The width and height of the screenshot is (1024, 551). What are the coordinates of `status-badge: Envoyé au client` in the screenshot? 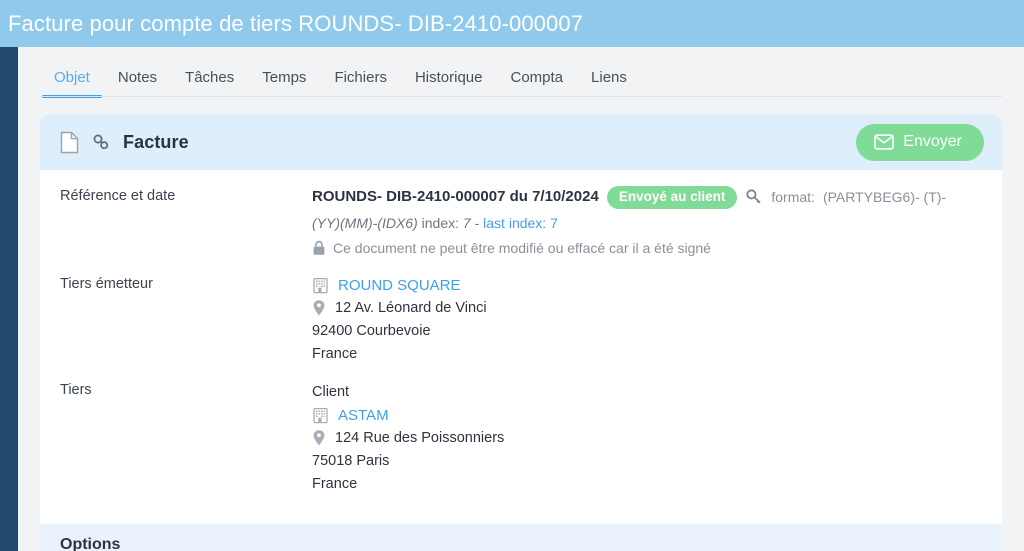 It's located at (672, 197).